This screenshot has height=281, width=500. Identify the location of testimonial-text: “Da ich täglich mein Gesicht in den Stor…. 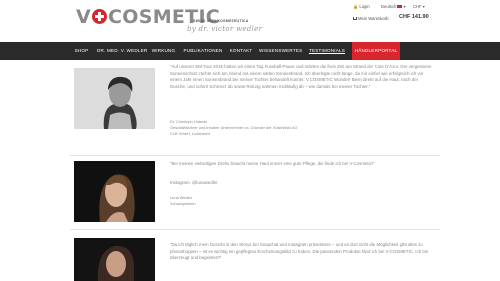
(299, 251).